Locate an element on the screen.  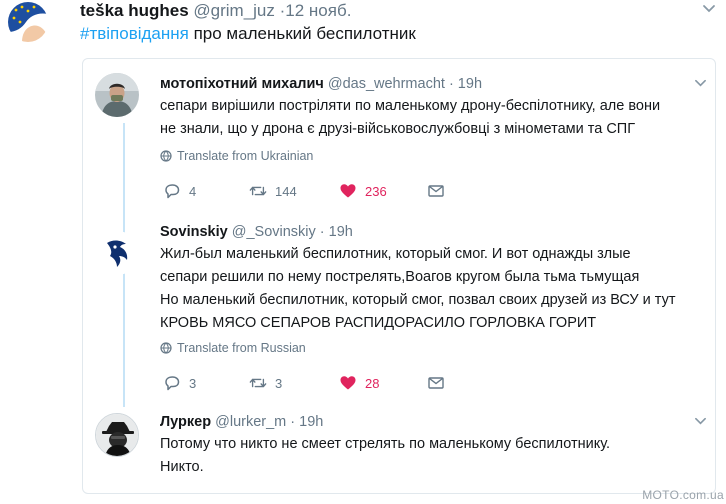
outer-author-name: teška hughes is located at coordinates (134, 10).